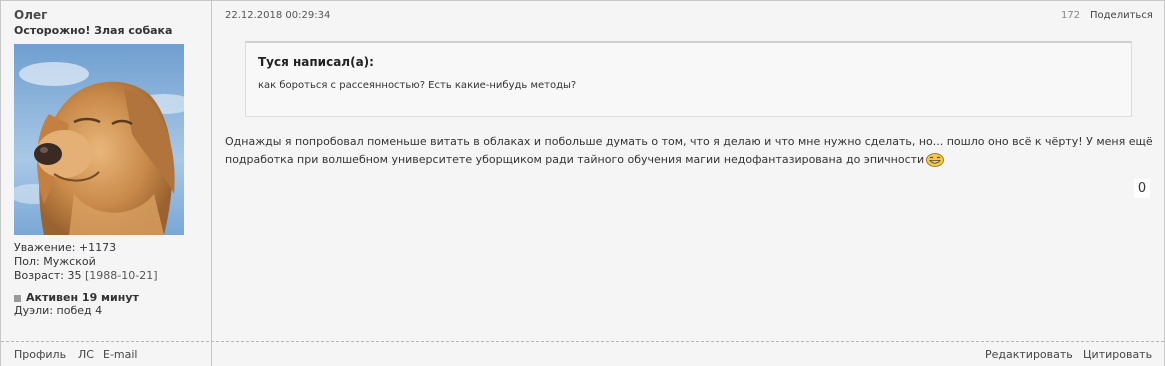 This screenshot has width=1165, height=366. I want to click on email-link: E-mail, so click(120, 354).